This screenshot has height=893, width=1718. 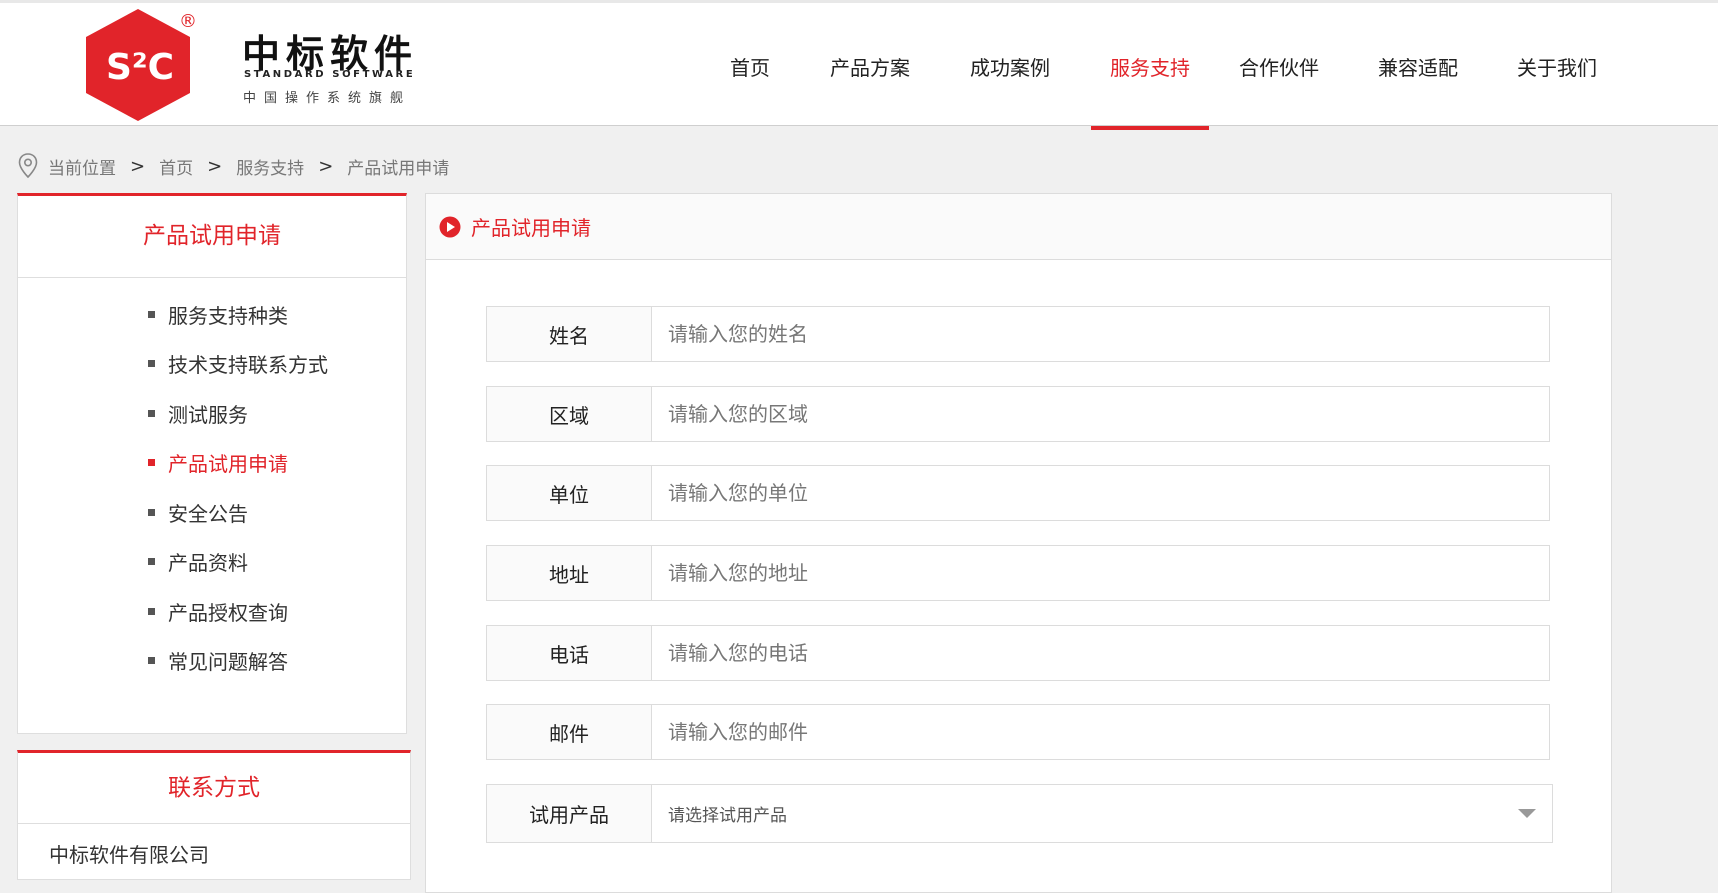 I want to click on form-row-phone: 电话, so click(x=1018, y=653).